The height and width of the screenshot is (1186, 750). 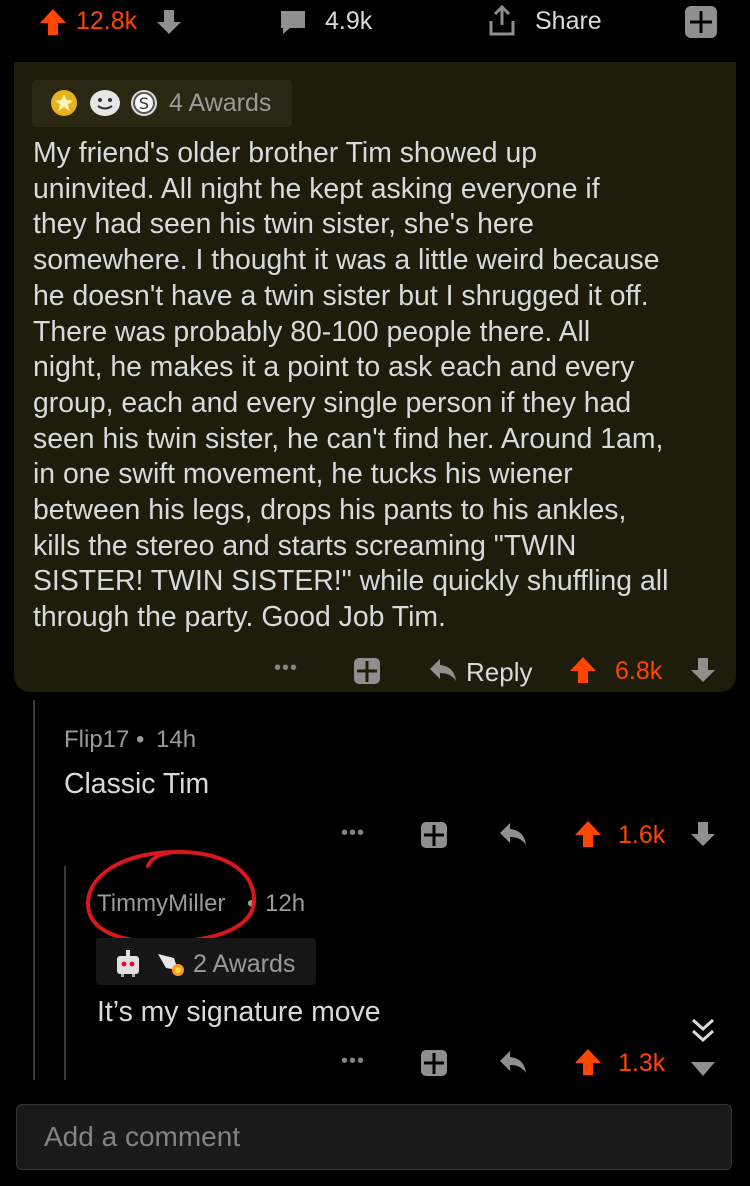 I want to click on silver-award-icon: S, so click(x=144, y=103).